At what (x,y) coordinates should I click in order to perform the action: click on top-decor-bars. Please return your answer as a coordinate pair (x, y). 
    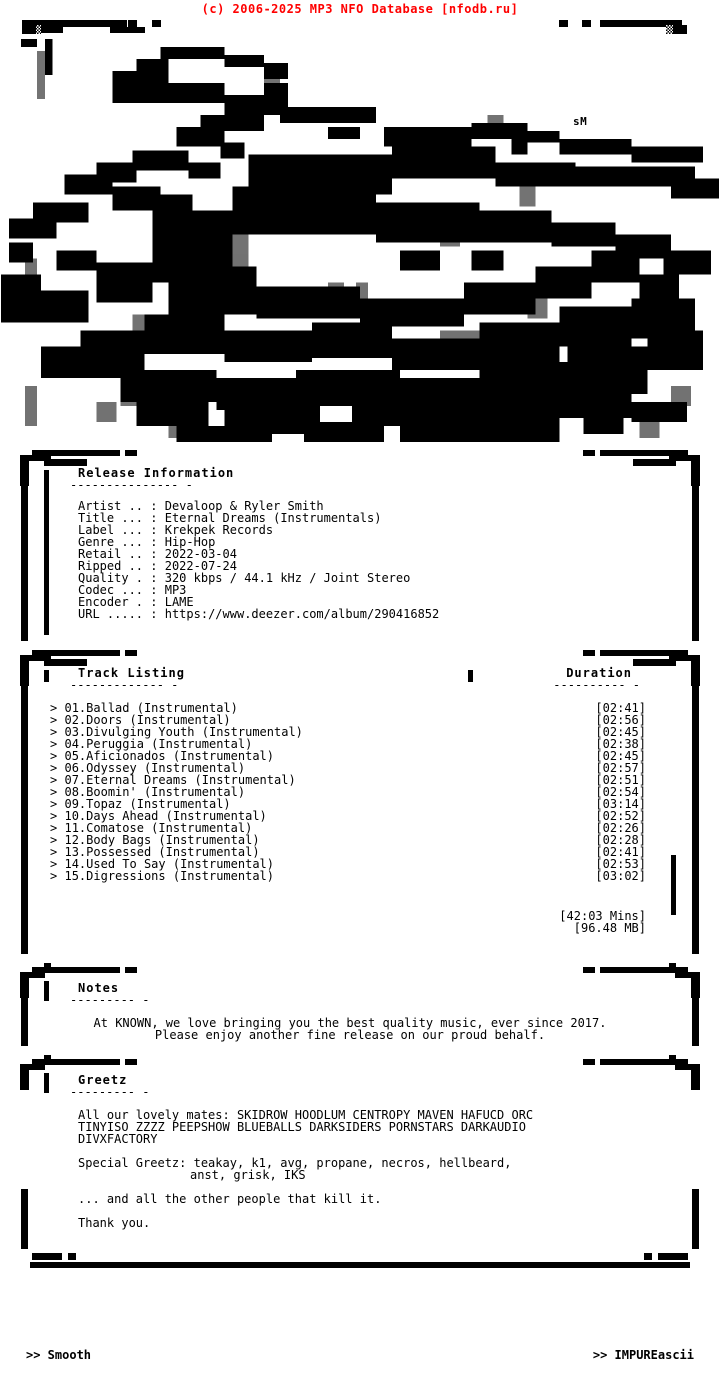
    Looking at the image, I should click on (360, 26).